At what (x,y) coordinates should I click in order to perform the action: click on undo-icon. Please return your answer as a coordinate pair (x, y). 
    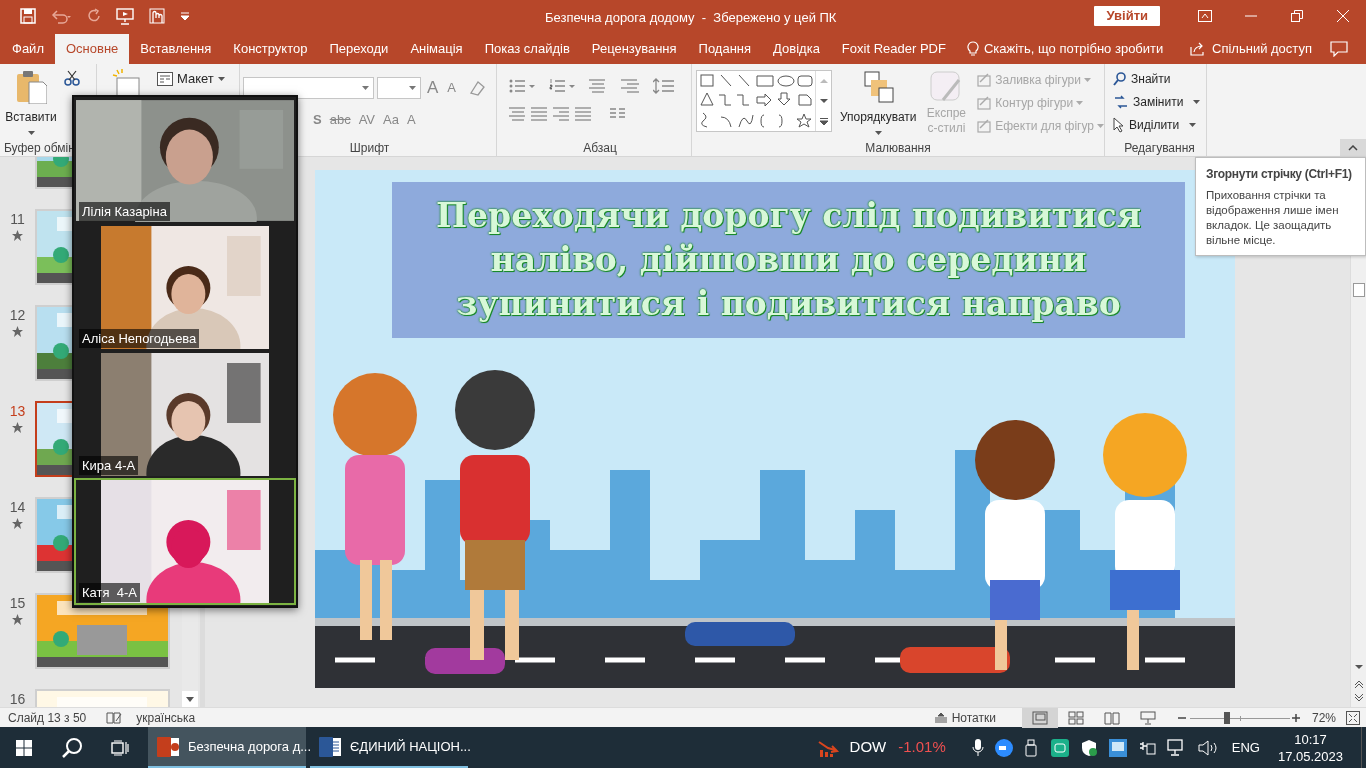
    Looking at the image, I should click on (61, 16).